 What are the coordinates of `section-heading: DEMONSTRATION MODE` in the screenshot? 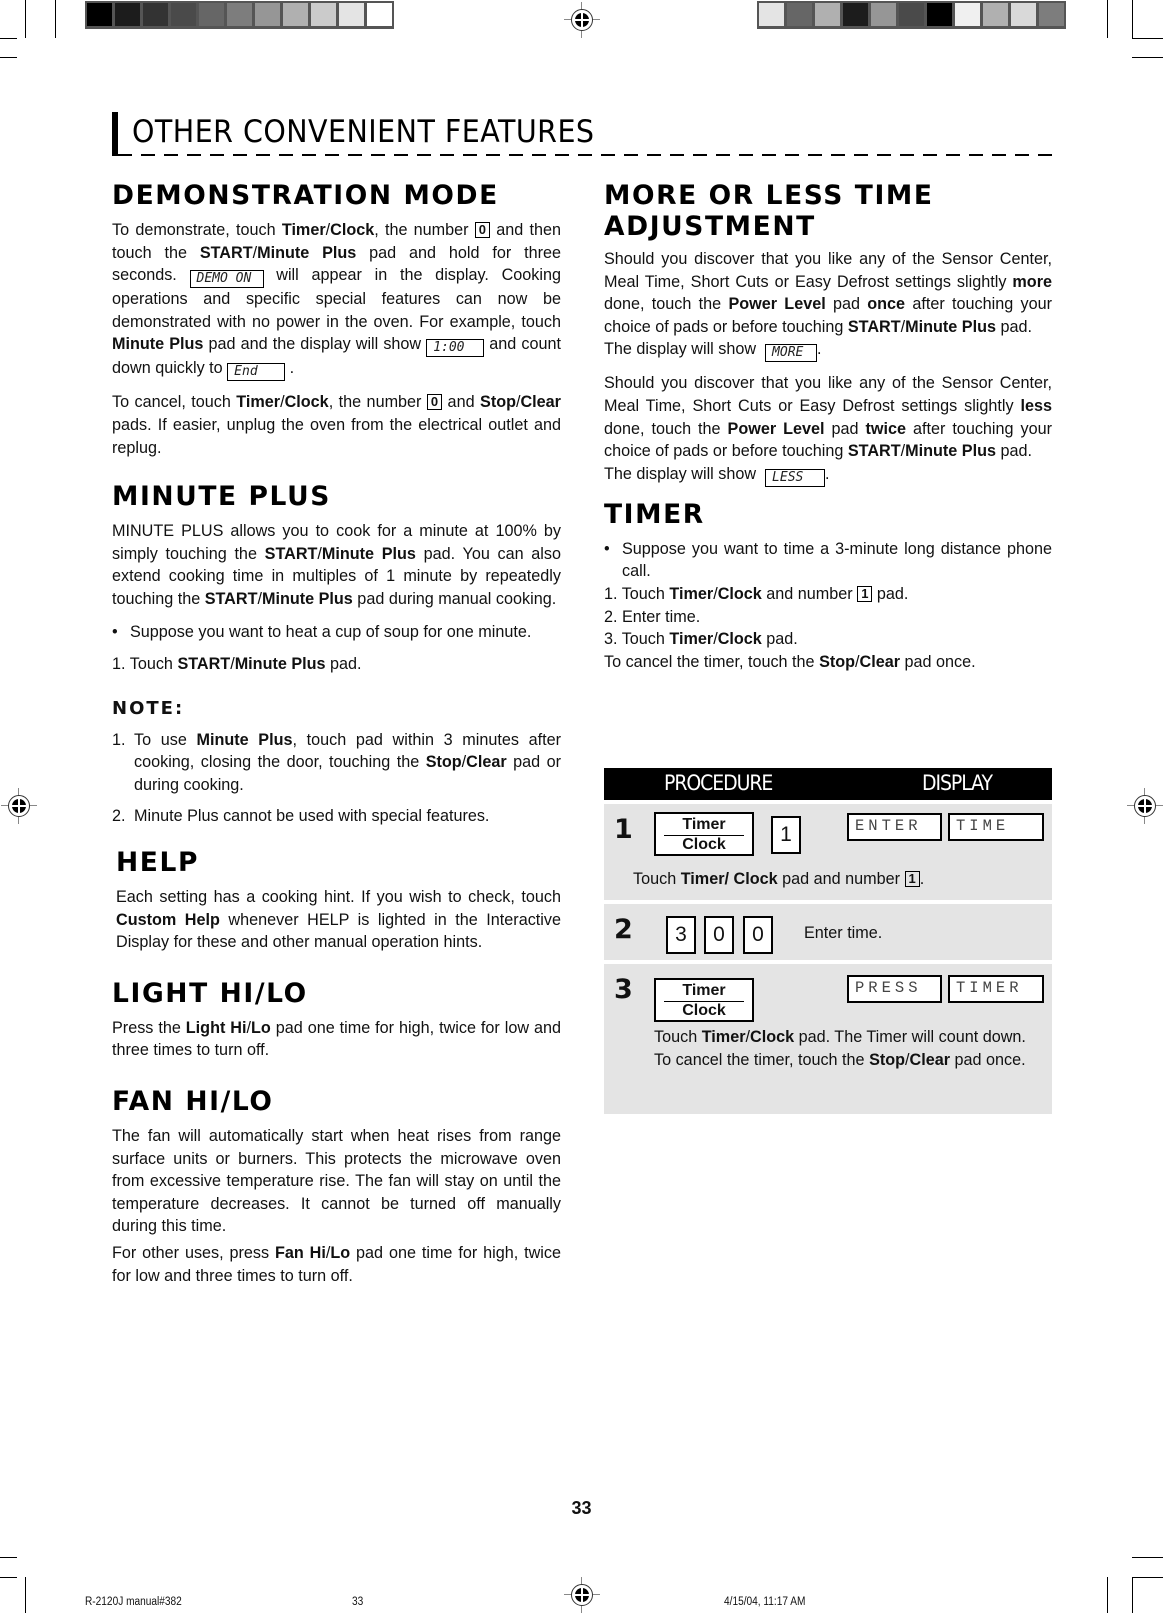 It's located at (305, 195).